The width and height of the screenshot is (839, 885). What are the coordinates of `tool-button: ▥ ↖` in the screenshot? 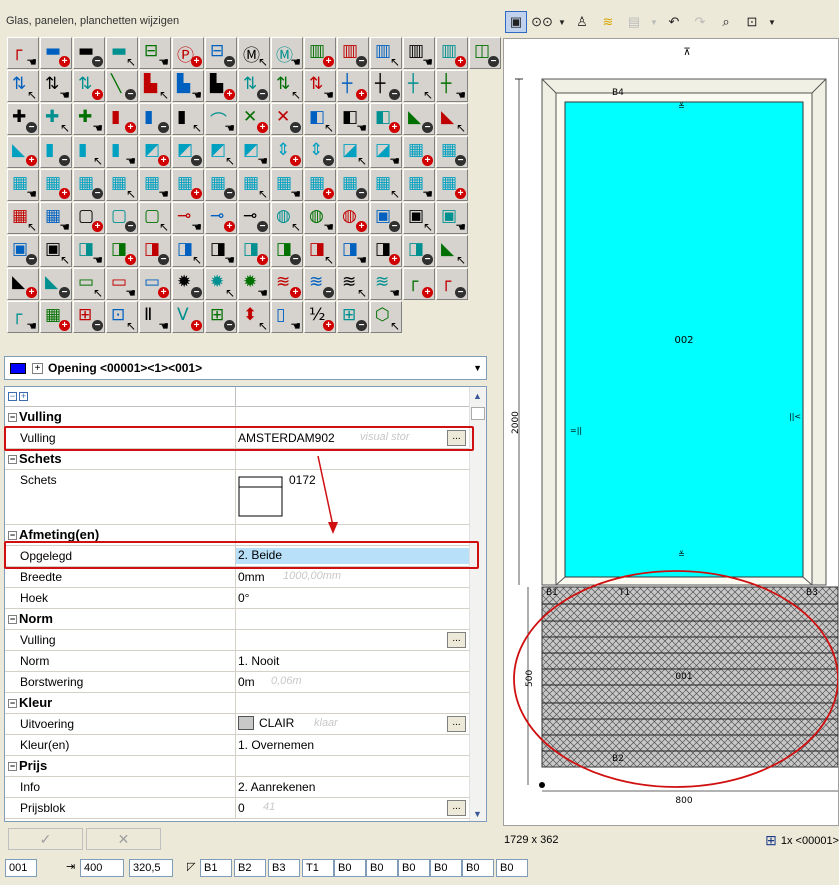 It's located at (386, 53).